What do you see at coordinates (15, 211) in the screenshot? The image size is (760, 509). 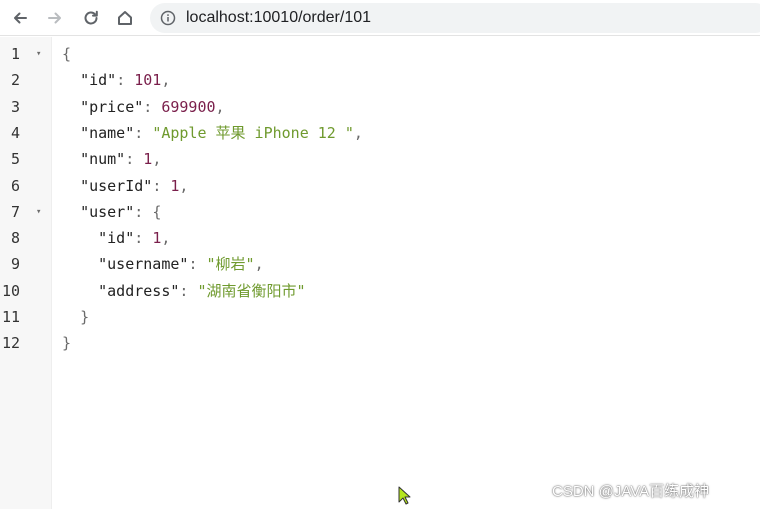 I see `line-number: 7` at bounding box center [15, 211].